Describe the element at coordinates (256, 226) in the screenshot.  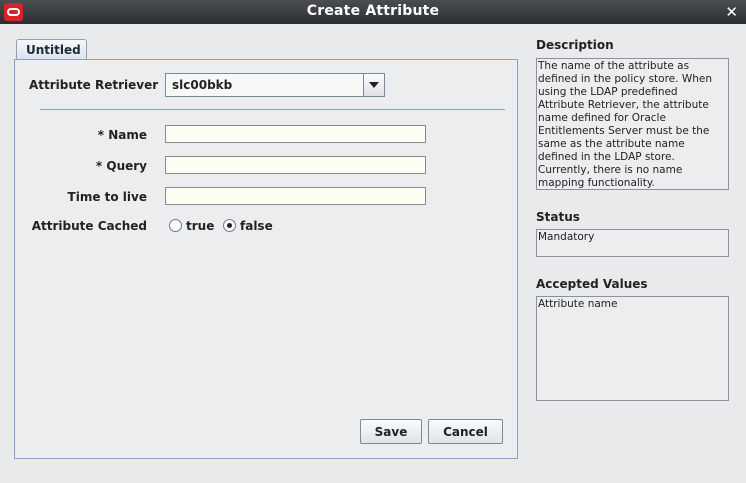
I see `cached-false-label: false` at that location.